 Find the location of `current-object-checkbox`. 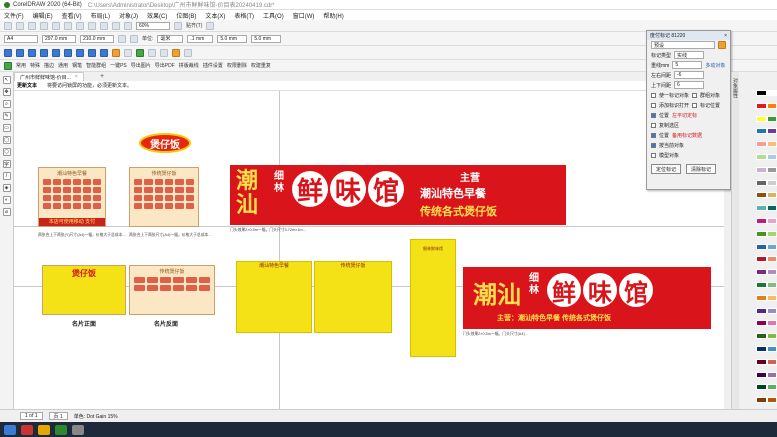

current-object-checkbox is located at coordinates (653, 145).